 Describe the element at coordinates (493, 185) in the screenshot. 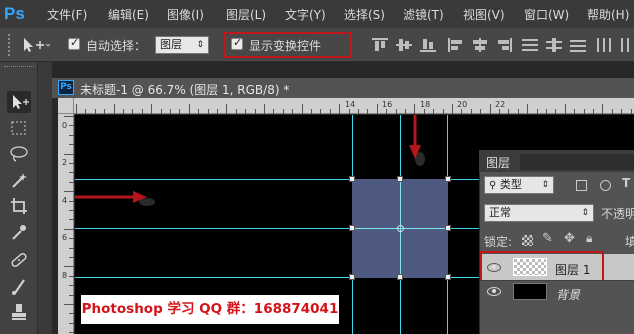

I see `search-icon: ⚲` at that location.